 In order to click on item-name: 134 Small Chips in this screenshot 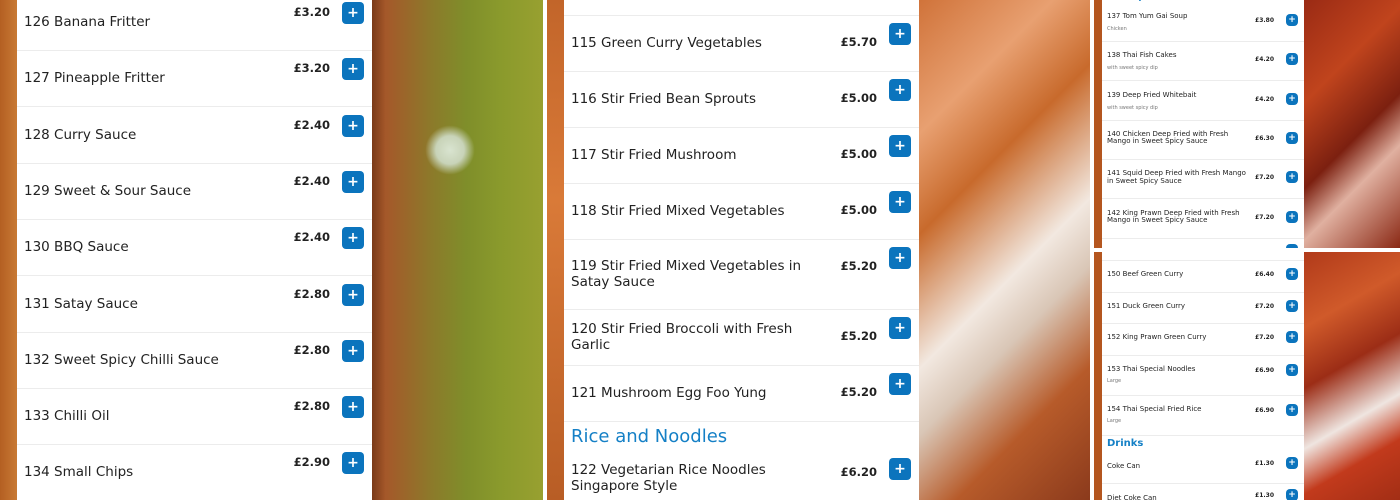, I will do `click(79, 472)`.